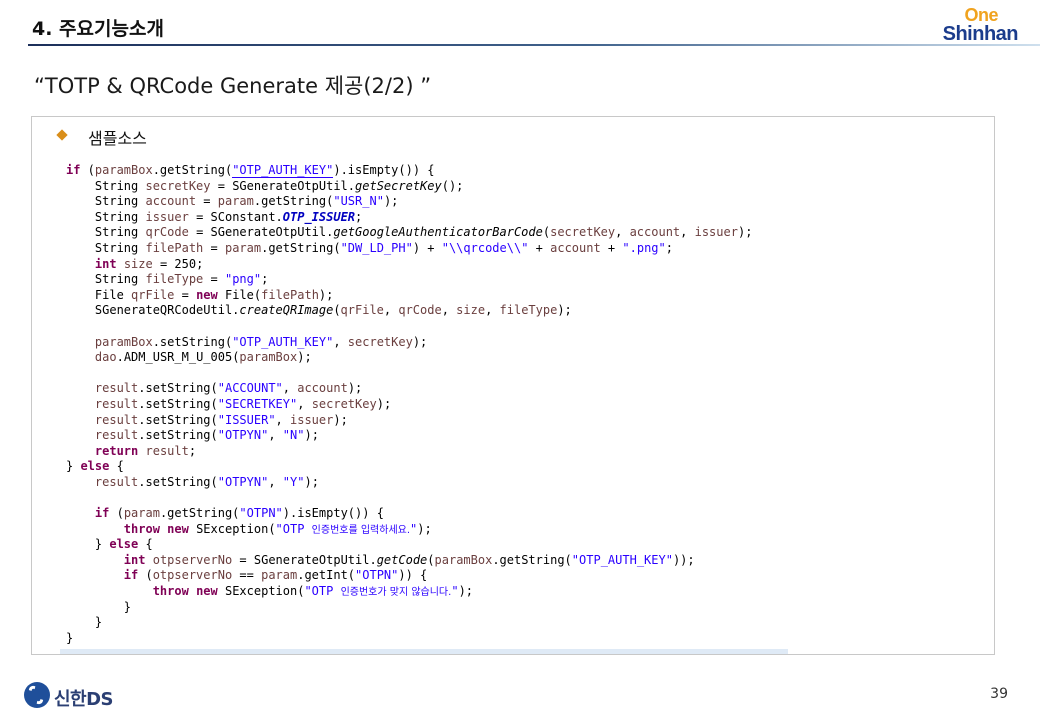 Image resolution: width=1040 pixels, height=720 pixels. What do you see at coordinates (243, 247) in the screenshot?
I see `code-token: param` at bounding box center [243, 247].